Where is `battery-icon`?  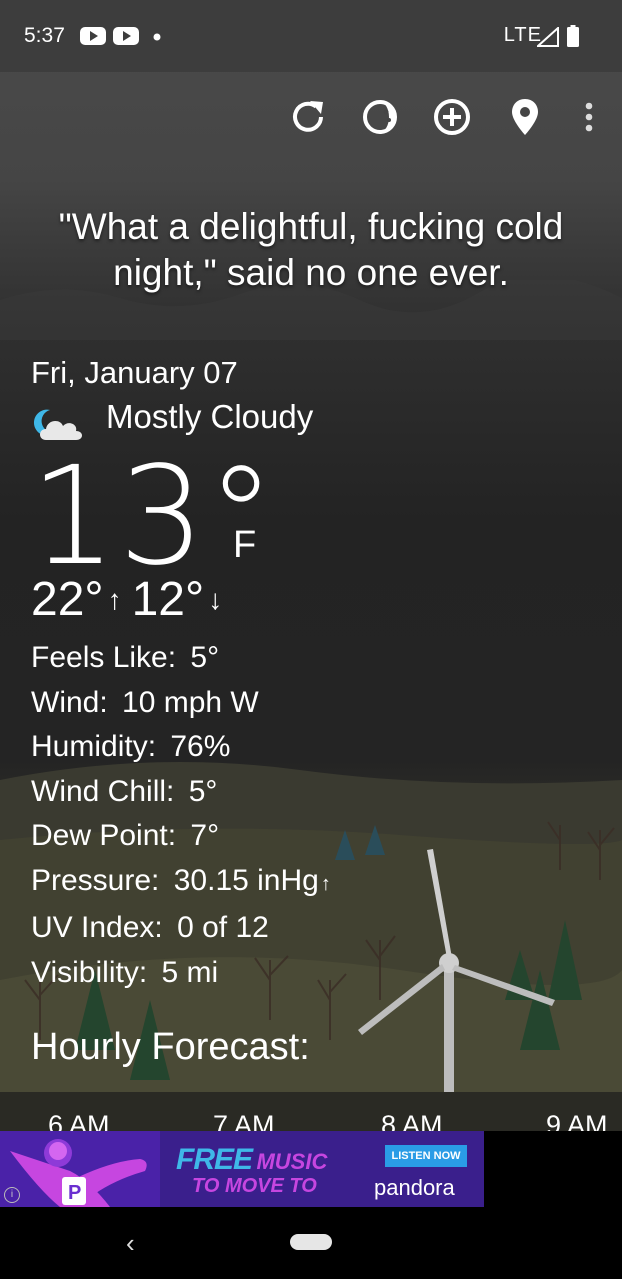
battery-icon is located at coordinates (573, 36).